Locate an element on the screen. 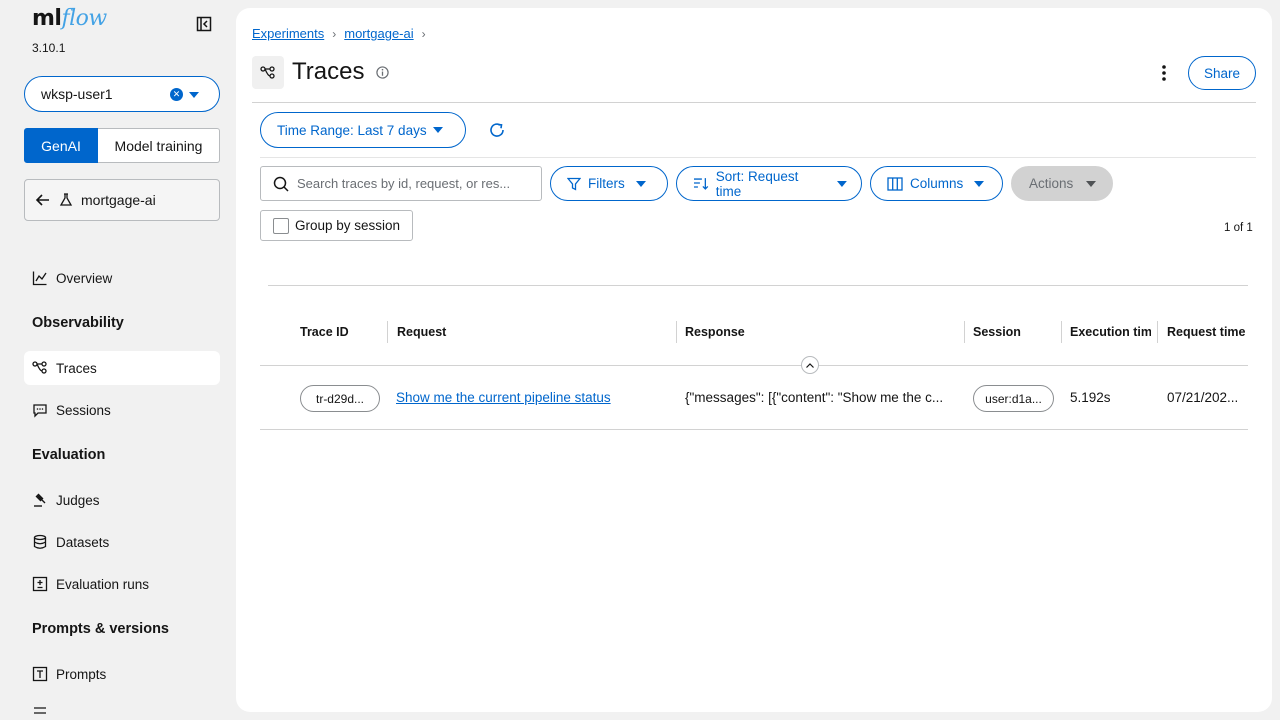 This screenshot has height=720, width=1280. arrow-left-icon is located at coordinates (42, 200).